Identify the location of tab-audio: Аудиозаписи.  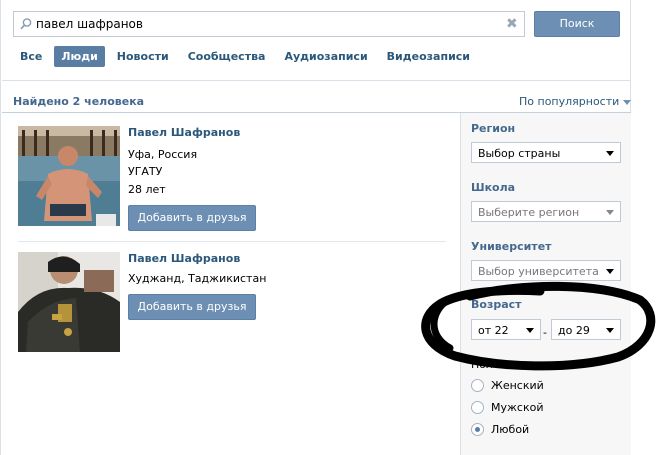
(325, 56).